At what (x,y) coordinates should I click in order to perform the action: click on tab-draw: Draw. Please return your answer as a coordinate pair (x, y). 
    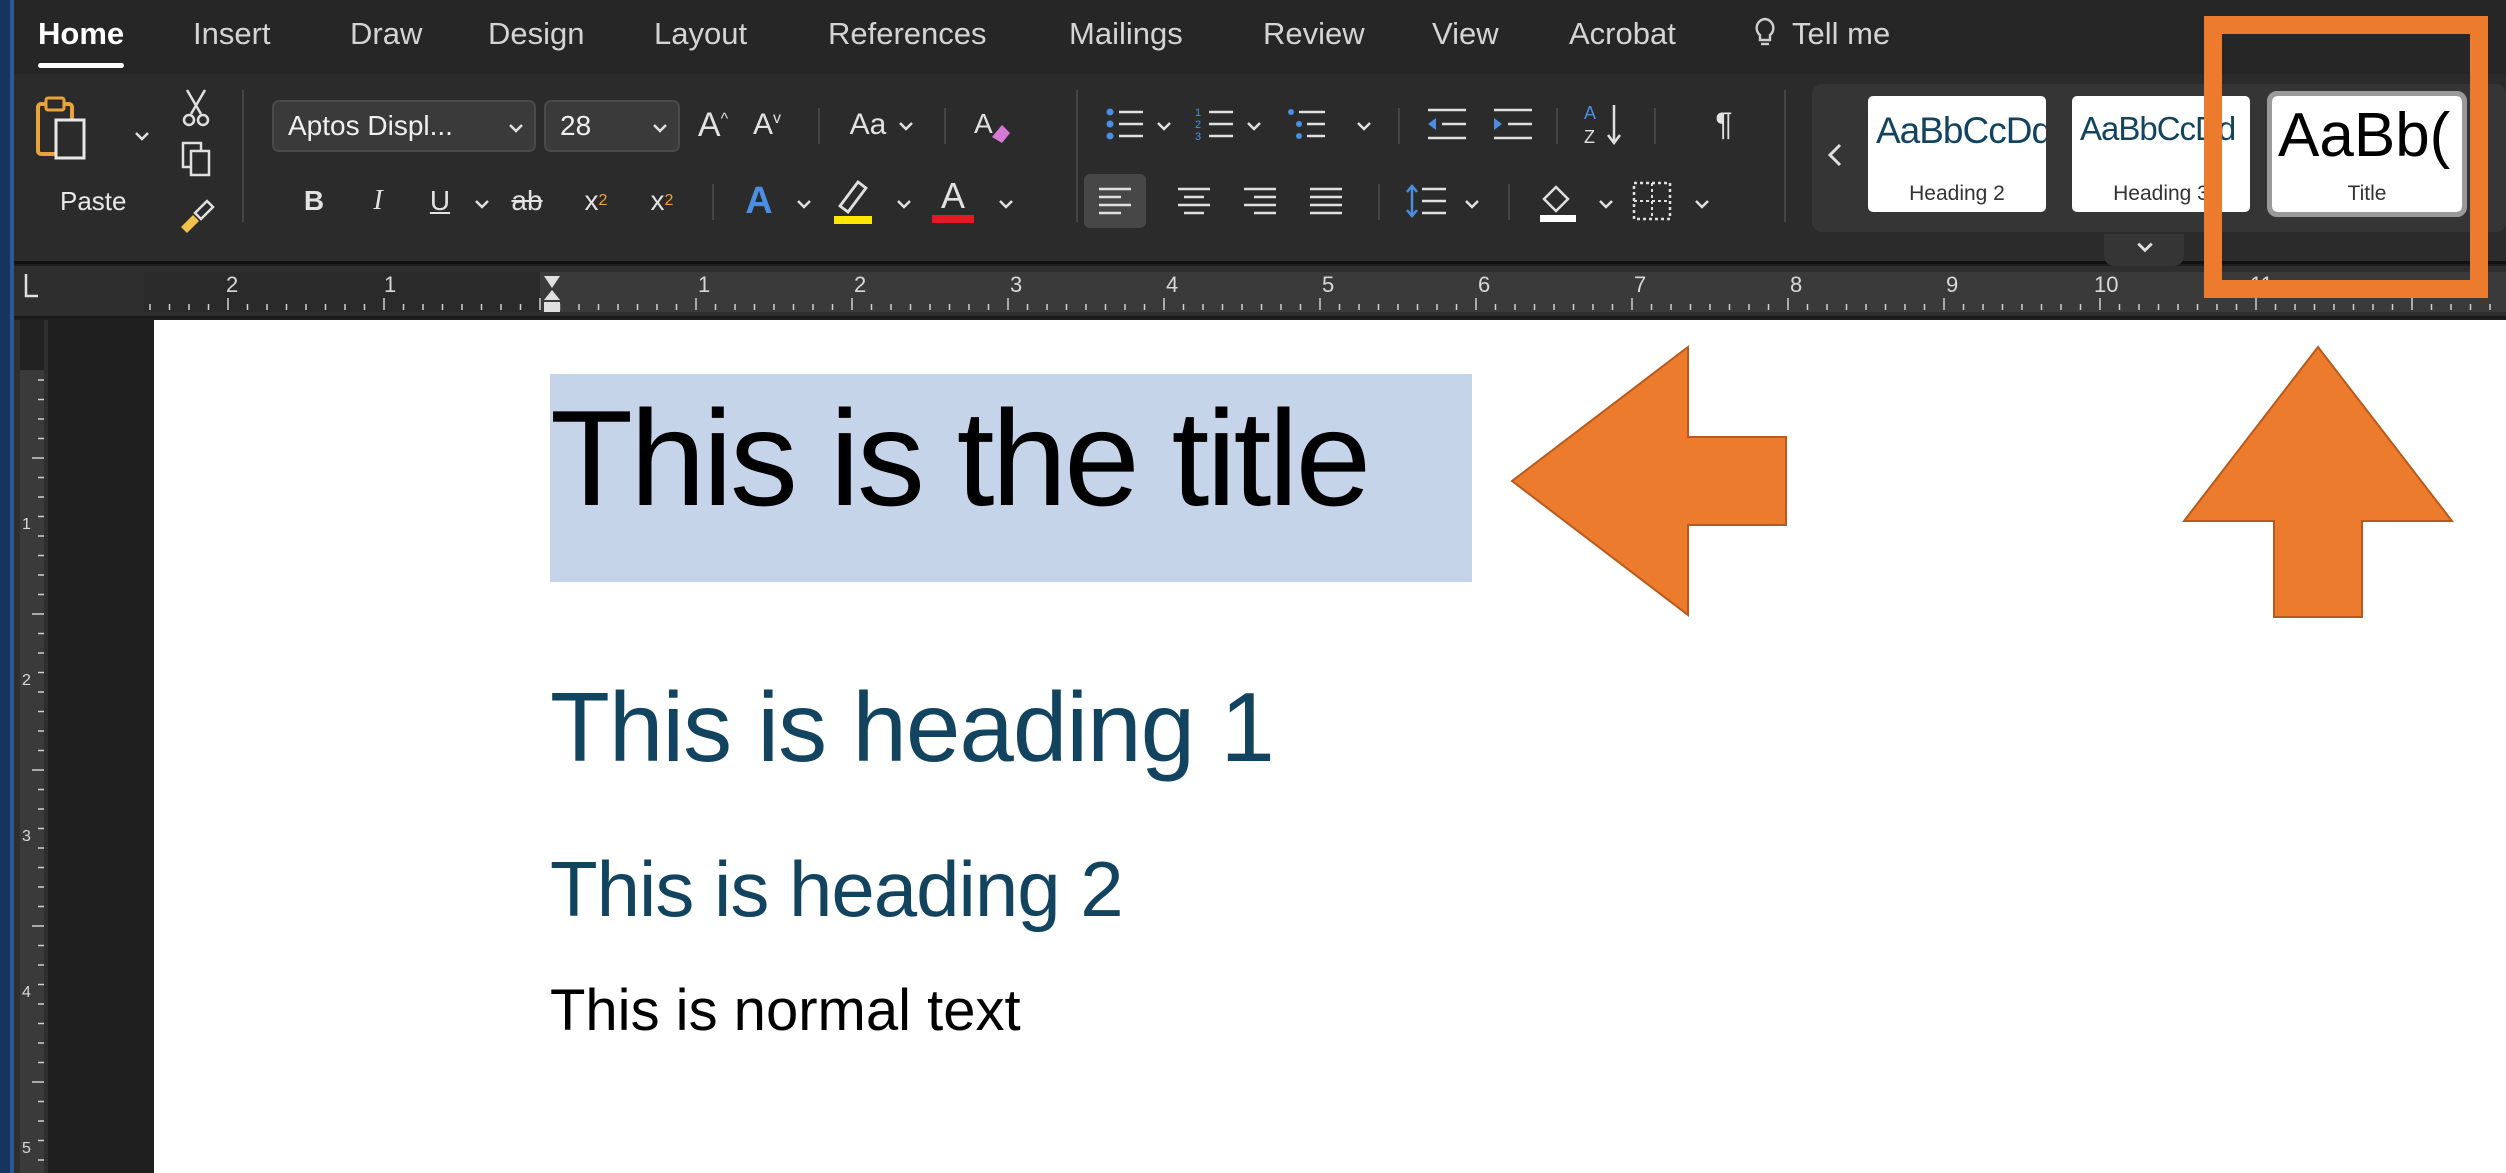
    Looking at the image, I should click on (386, 34).